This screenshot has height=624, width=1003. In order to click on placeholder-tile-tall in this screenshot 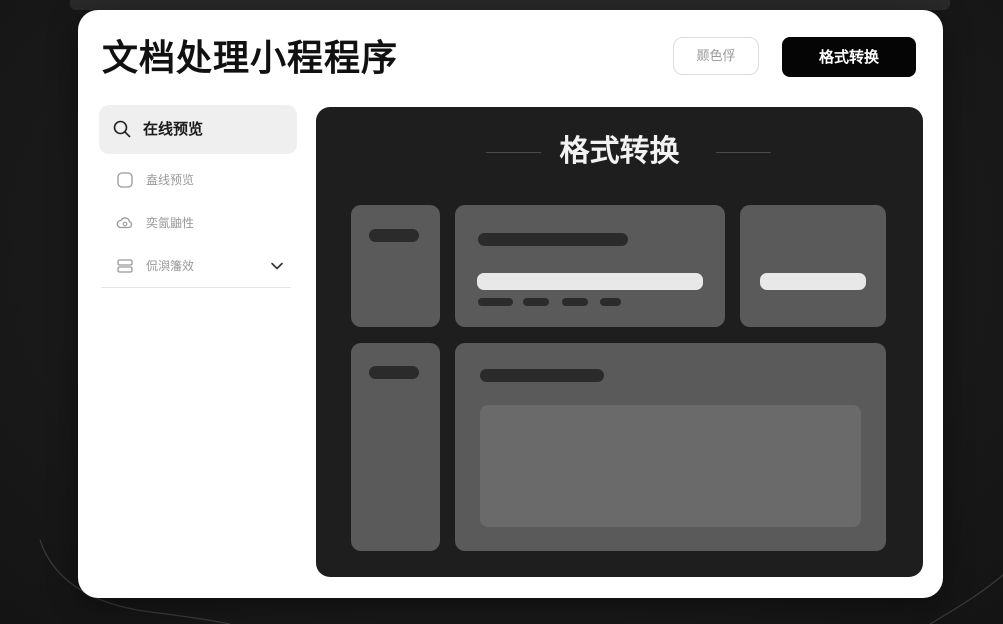, I will do `click(395, 447)`.